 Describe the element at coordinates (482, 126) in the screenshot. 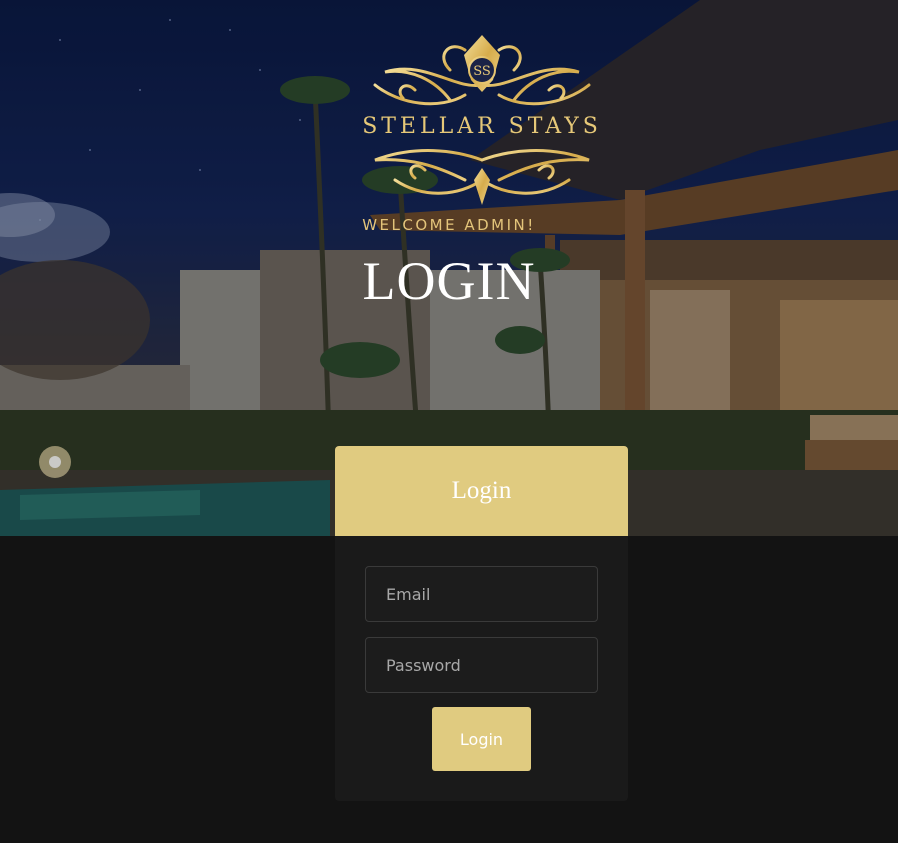

I see `brand-name: STELLAR STAYS` at that location.